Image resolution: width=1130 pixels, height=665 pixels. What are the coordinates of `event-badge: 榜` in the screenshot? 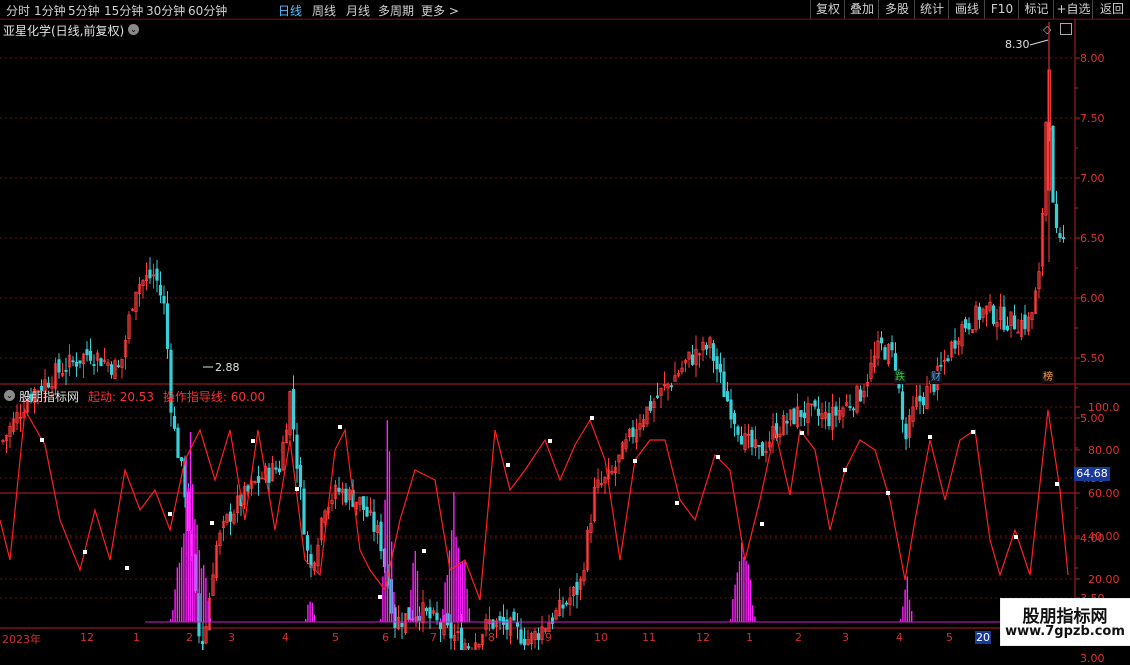 It's located at (1048, 377).